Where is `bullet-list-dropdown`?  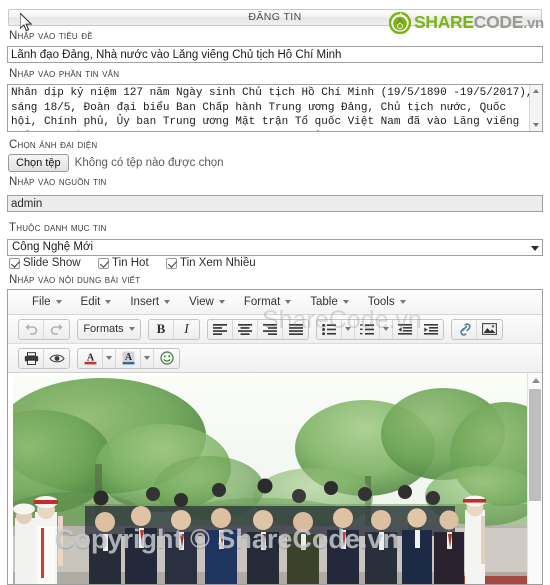 bullet-list-dropdown is located at coordinates (348, 329).